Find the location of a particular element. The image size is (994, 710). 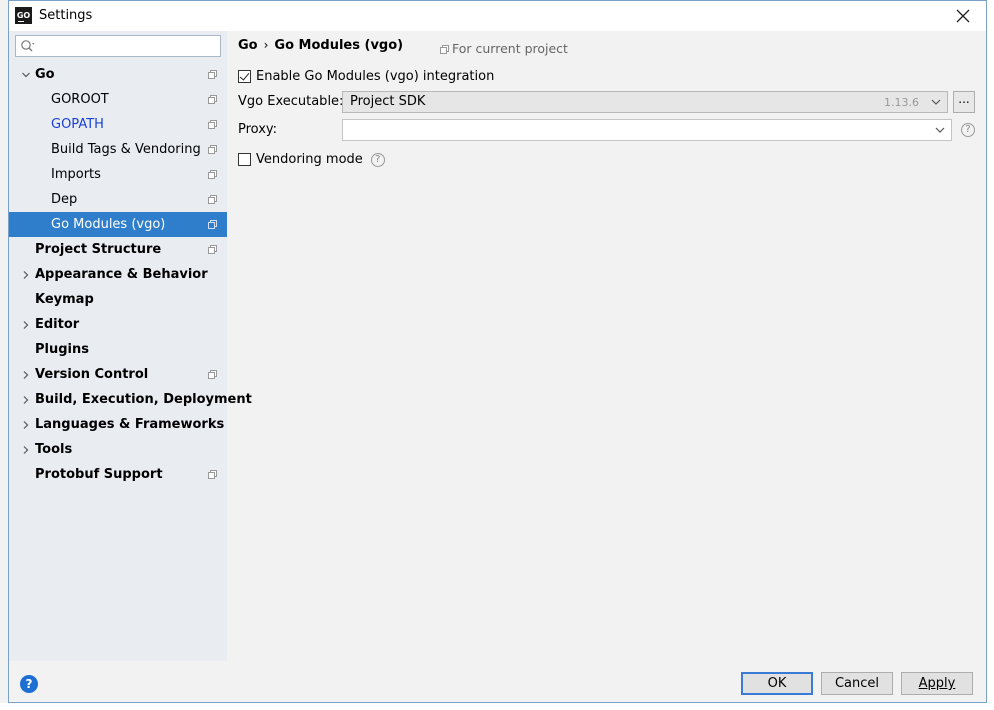

sidebar-item-label: Build Tags & Vendoring is located at coordinates (126, 149).